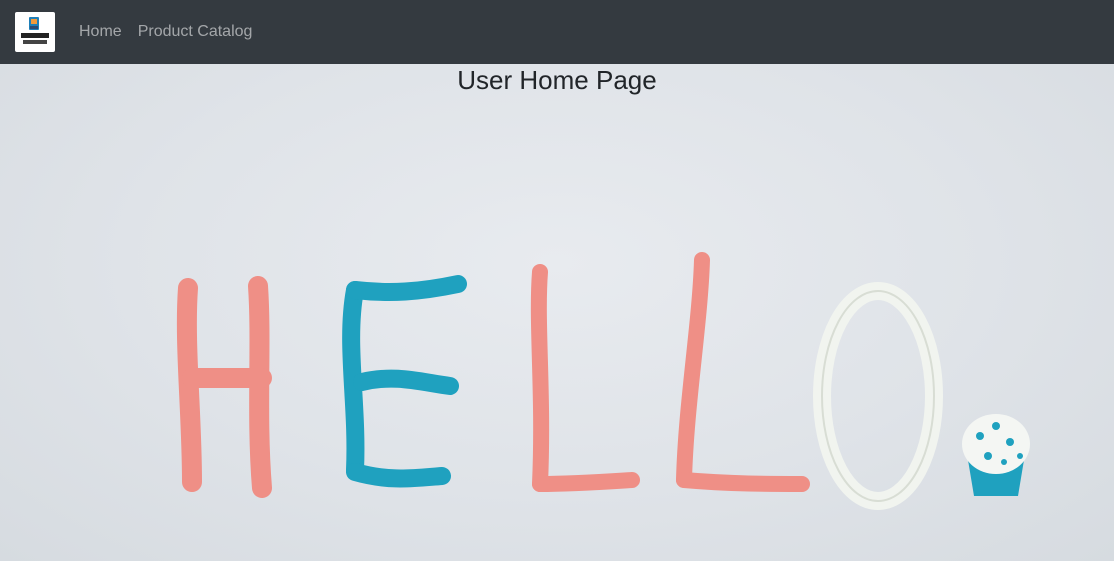 This screenshot has height=561, width=1114. Describe the element at coordinates (195, 32) in the screenshot. I see `nav-product-catalog-link: Product Catalog` at that location.